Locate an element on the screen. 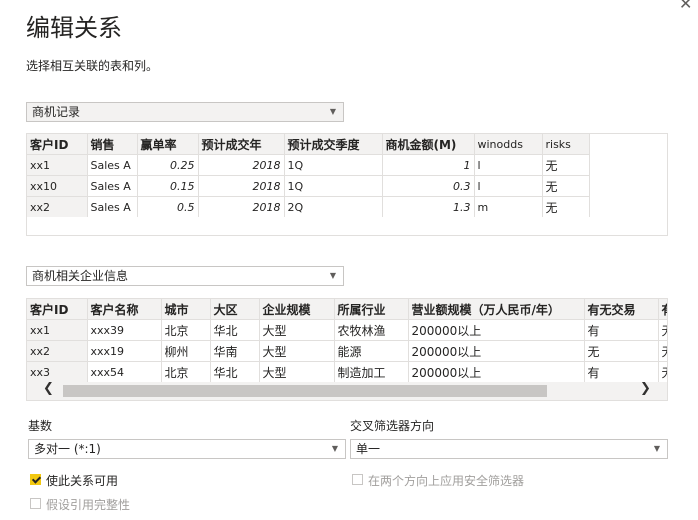  table2-col-header: 所属行业 is located at coordinates (371, 309).